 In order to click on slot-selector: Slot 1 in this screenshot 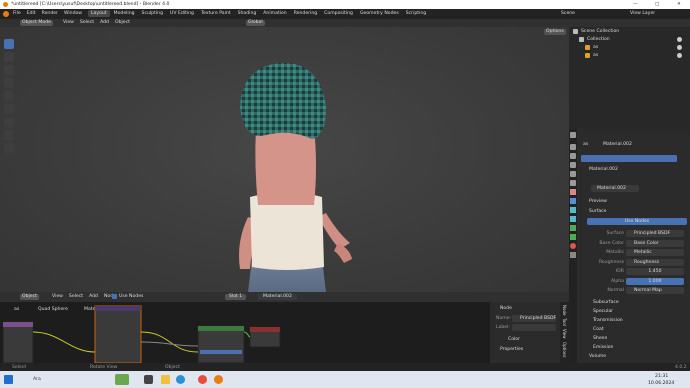, I will do `click(236, 297)`.